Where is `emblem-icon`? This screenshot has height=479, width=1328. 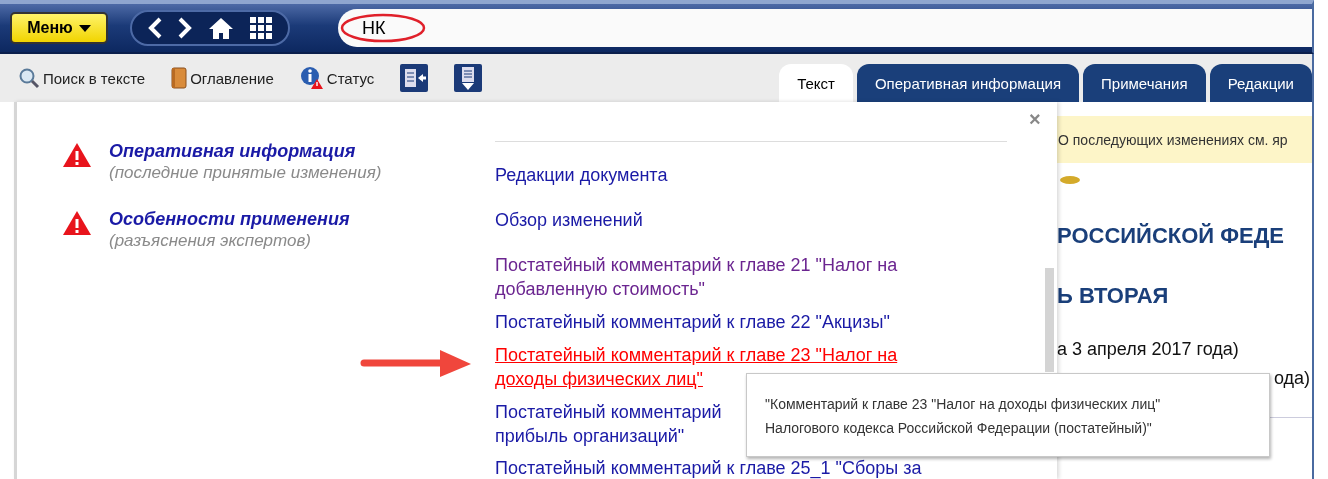
emblem-icon is located at coordinates (1070, 180).